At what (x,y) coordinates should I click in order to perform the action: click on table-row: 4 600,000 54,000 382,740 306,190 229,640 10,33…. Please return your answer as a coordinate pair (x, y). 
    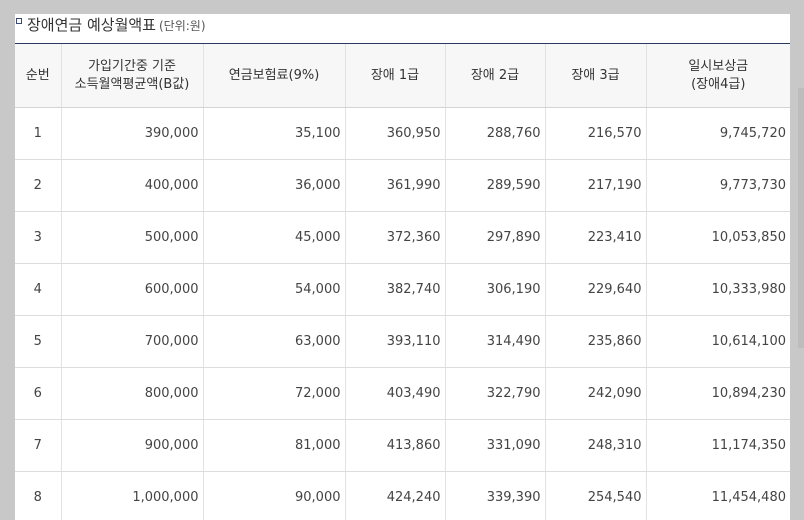
    Looking at the image, I should click on (402, 289).